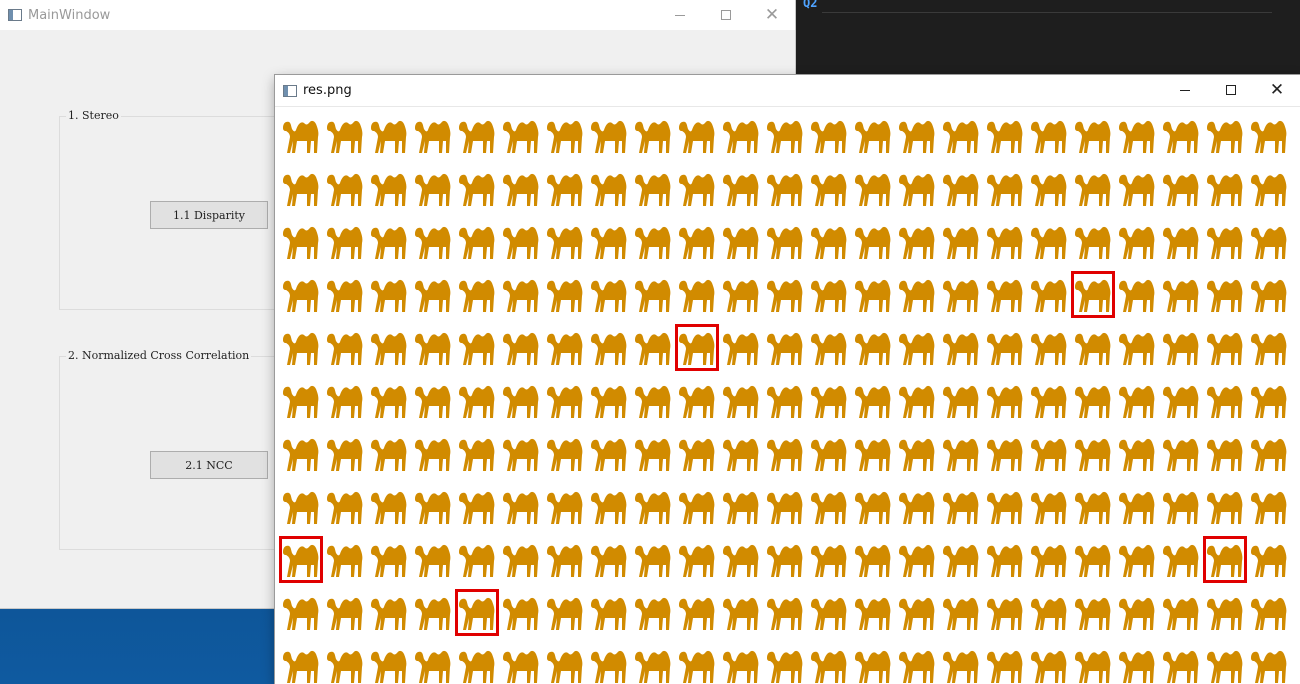  I want to click on maximize-icon, so click(726, 15).